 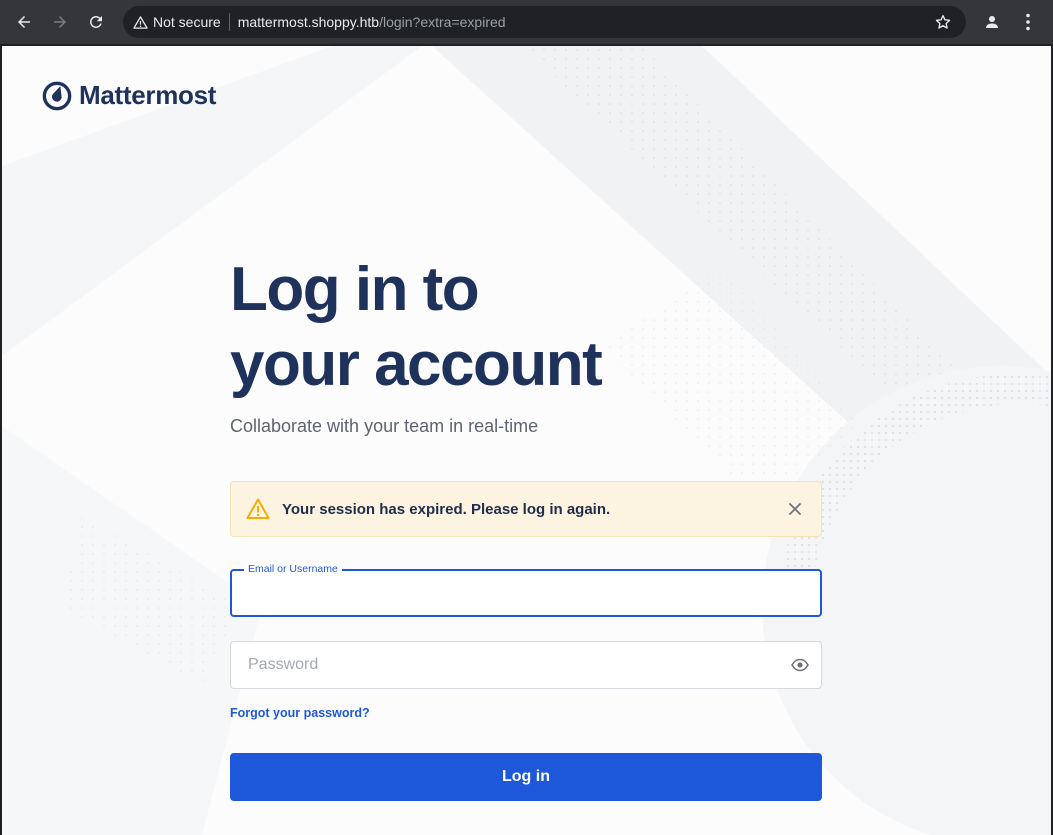 I want to click on site-info-chip: Not secure, so click(x=177, y=22).